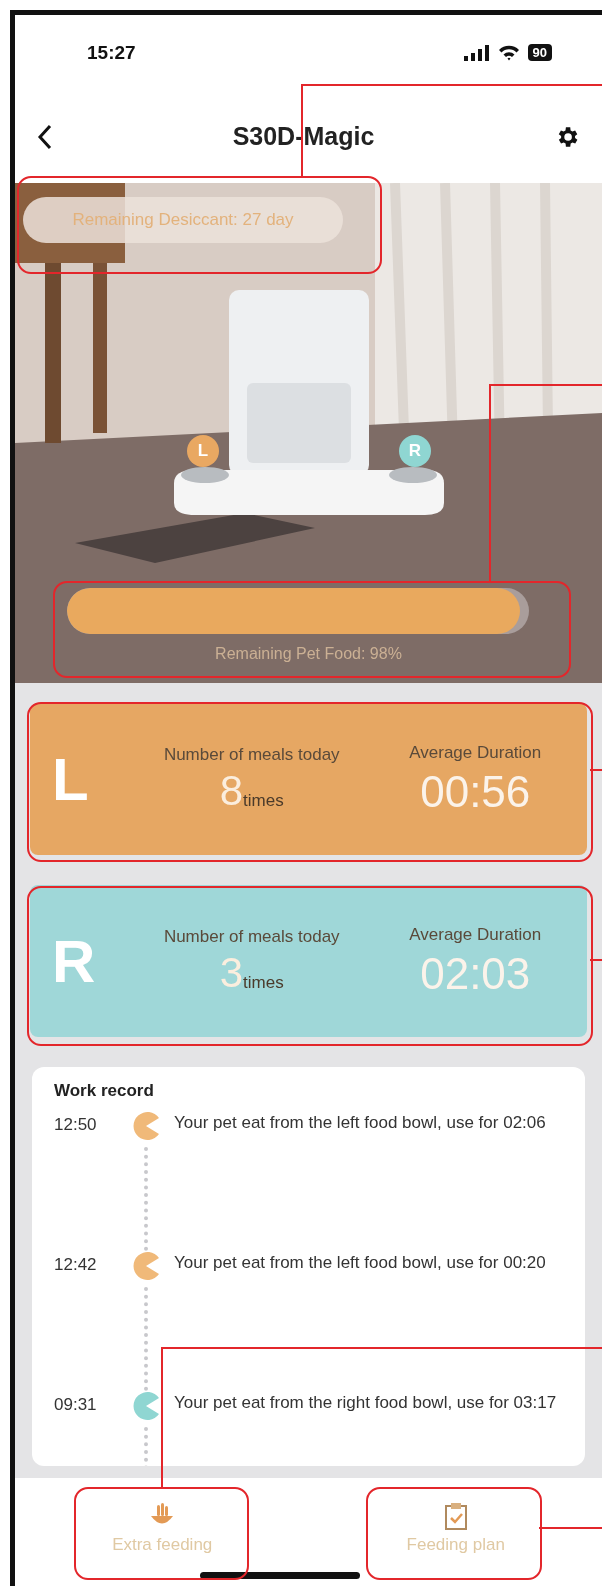 This screenshot has height=1586, width=602. I want to click on clipboard-check-icon, so click(455, 1516).